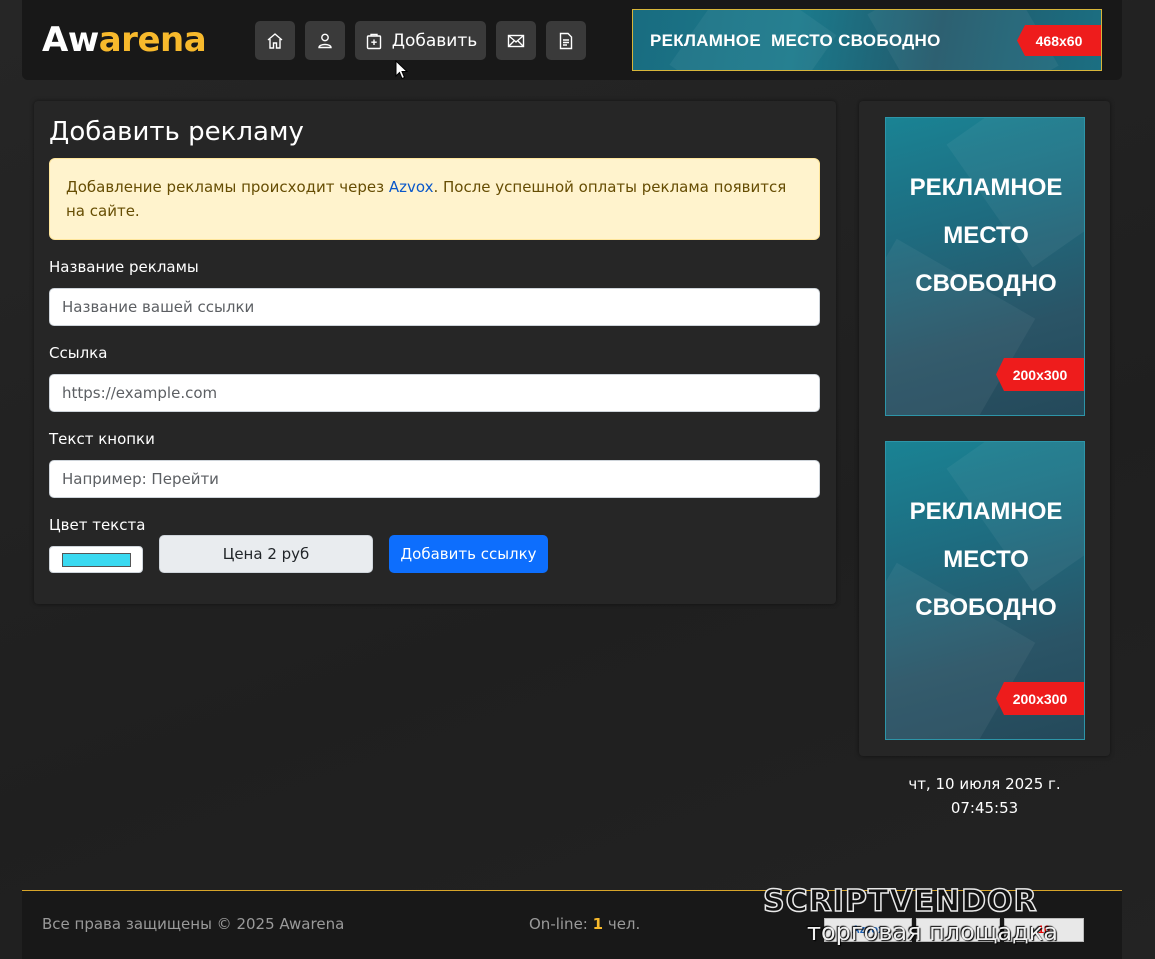 The image size is (1155, 959). What do you see at coordinates (152, 40) in the screenshot?
I see `logo-text-part2: arena` at bounding box center [152, 40].